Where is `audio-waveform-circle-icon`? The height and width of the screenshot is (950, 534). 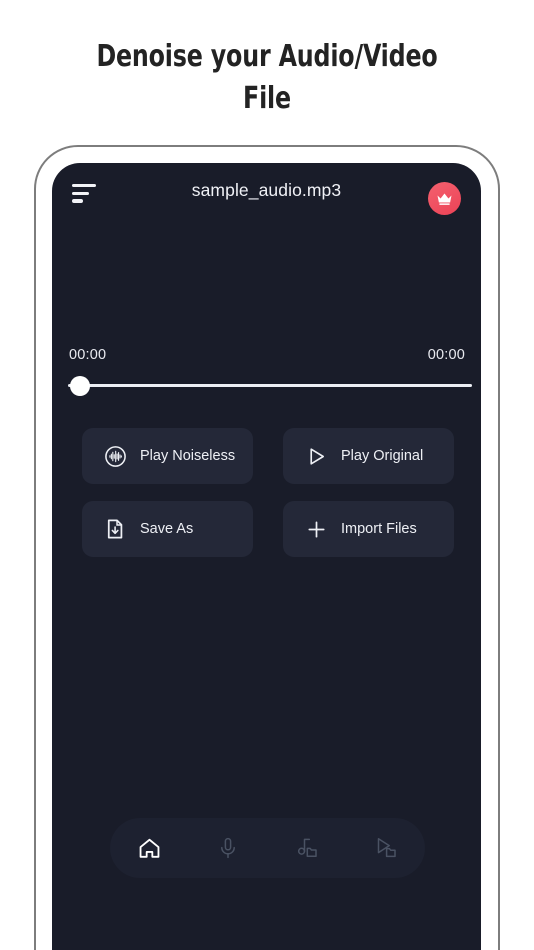
audio-waveform-circle-icon is located at coordinates (115, 456).